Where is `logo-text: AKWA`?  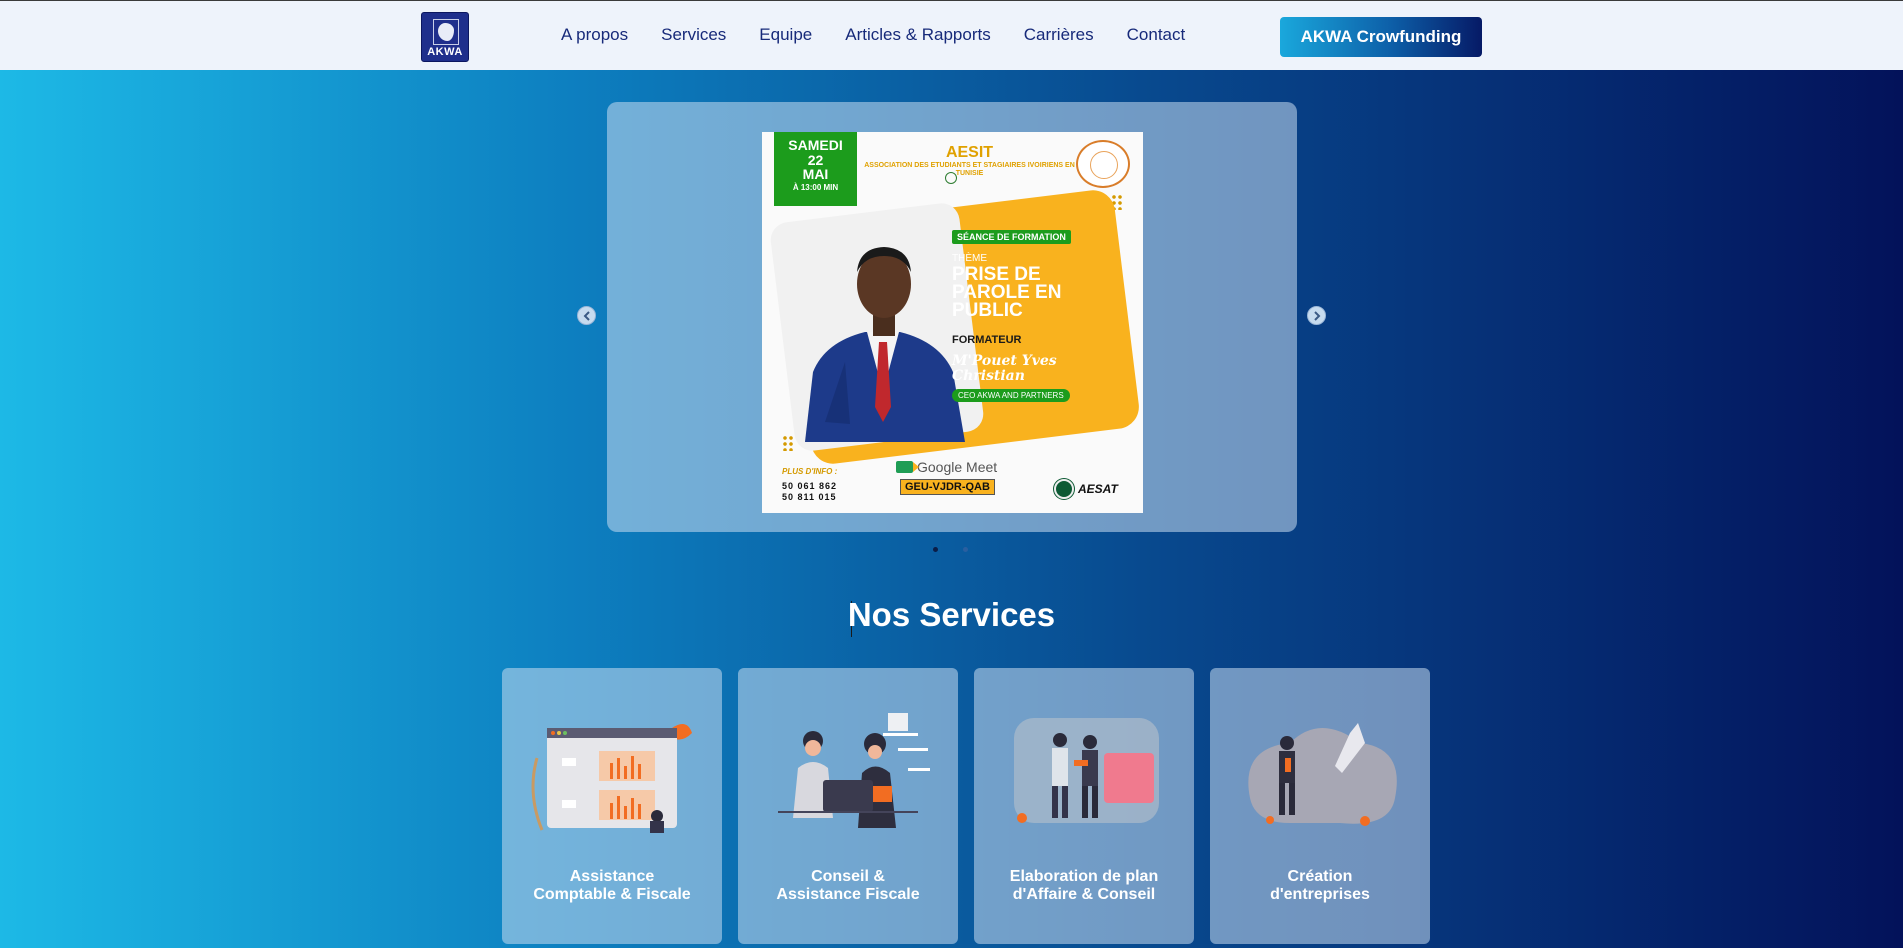 logo-text: AKWA is located at coordinates (445, 52).